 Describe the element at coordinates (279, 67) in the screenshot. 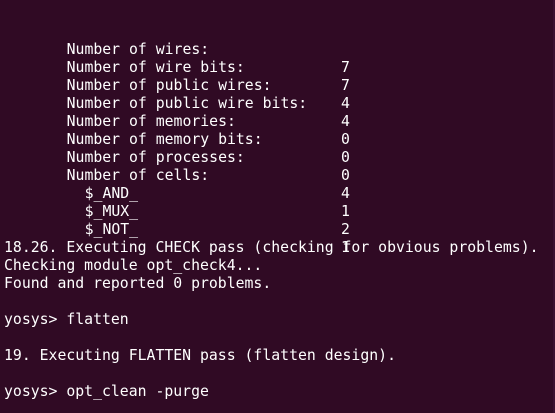

I see `stat-row-wire-bits: Number of wire bits: 7` at that location.